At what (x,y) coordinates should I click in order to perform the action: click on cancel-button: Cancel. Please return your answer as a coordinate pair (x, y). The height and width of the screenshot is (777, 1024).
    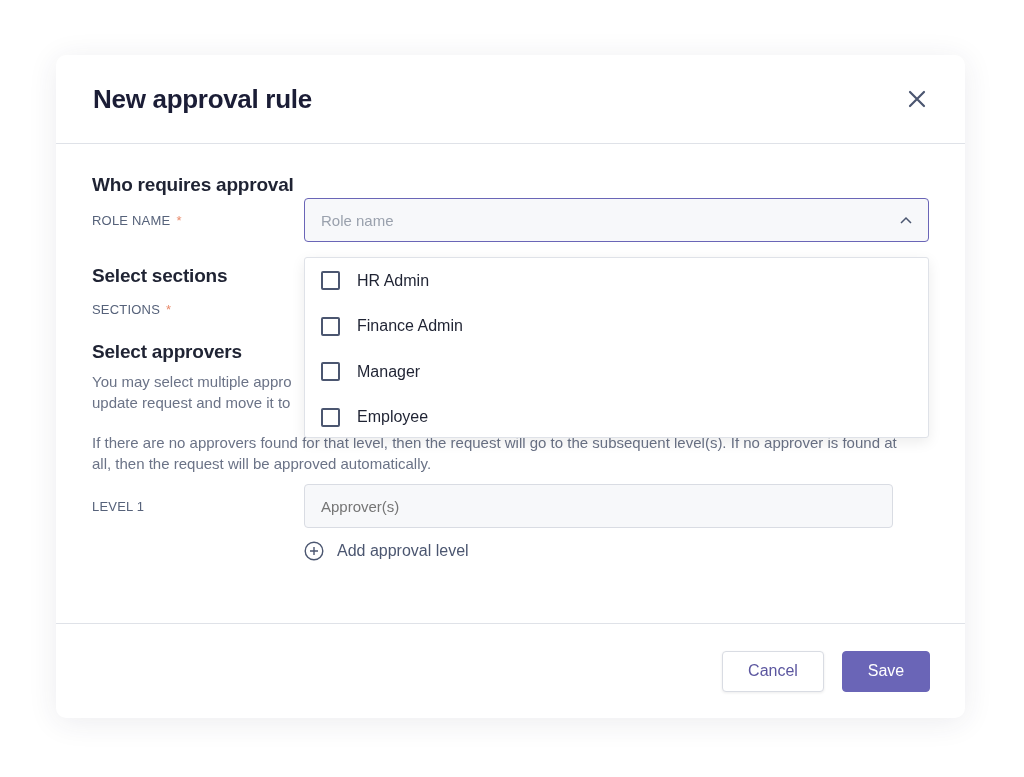
    Looking at the image, I should click on (773, 671).